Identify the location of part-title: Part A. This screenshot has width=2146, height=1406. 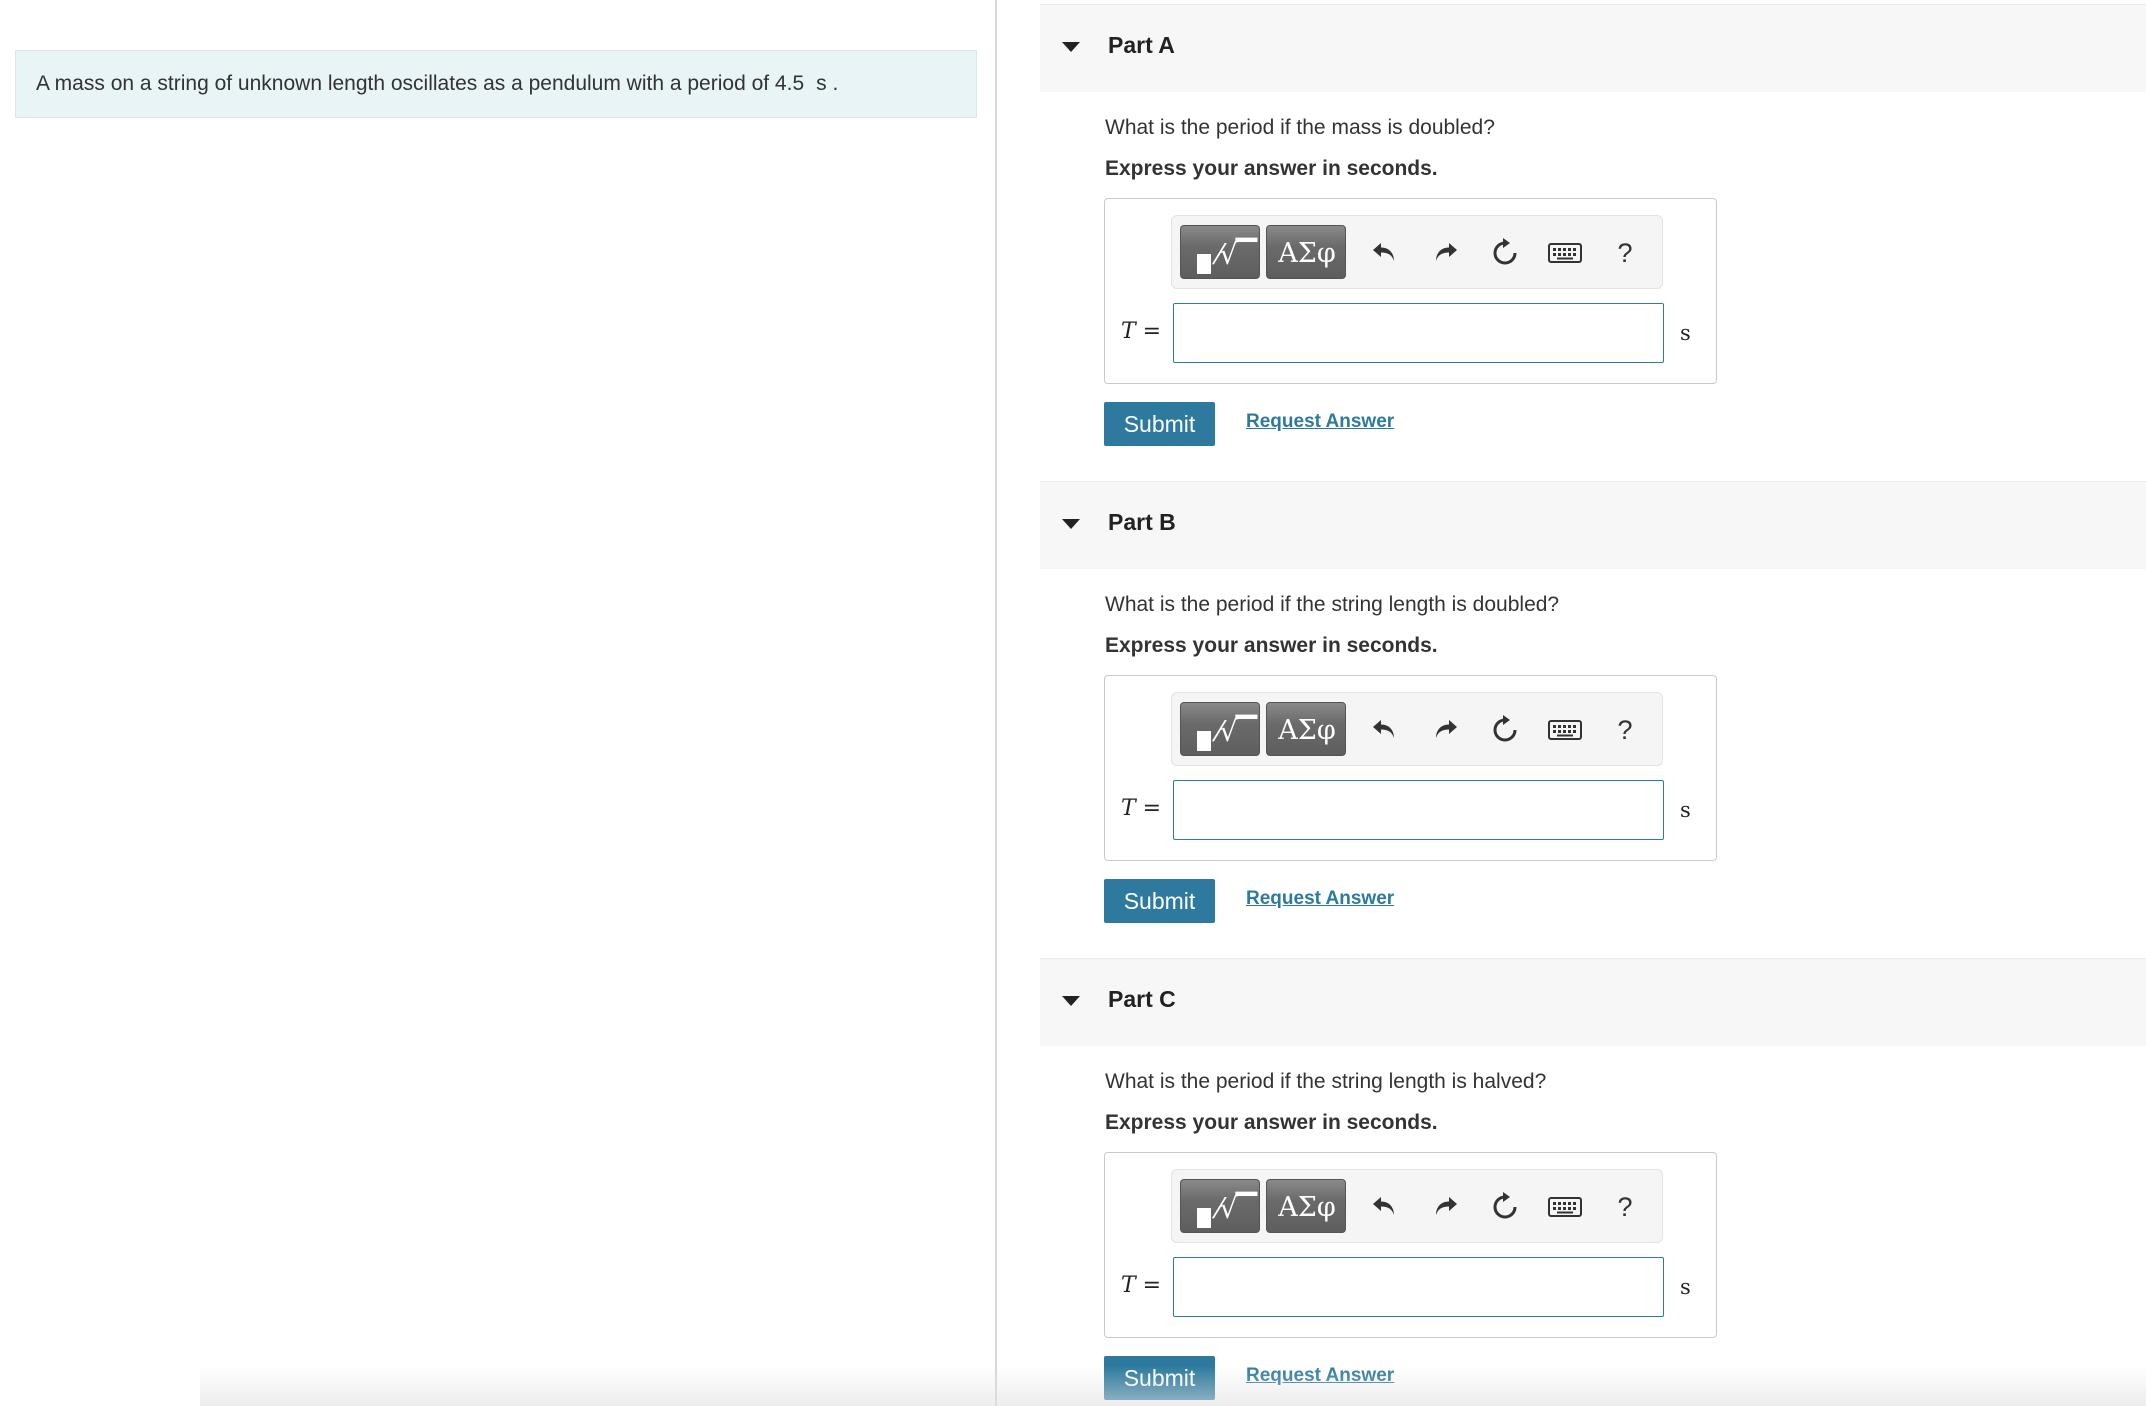
(1141, 45).